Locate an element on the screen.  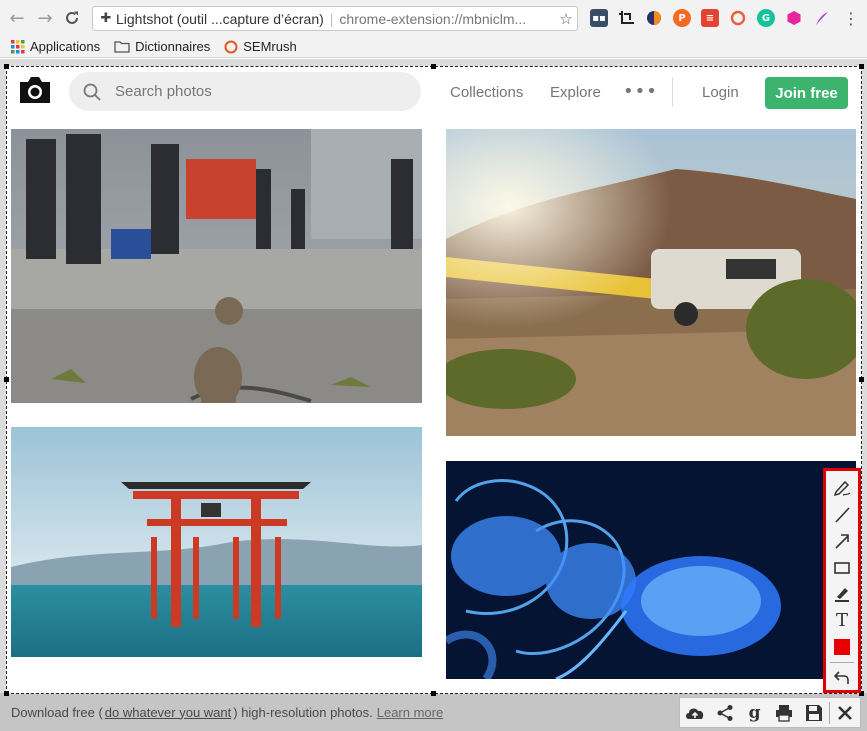
marker-icon is located at coordinates (842, 594).